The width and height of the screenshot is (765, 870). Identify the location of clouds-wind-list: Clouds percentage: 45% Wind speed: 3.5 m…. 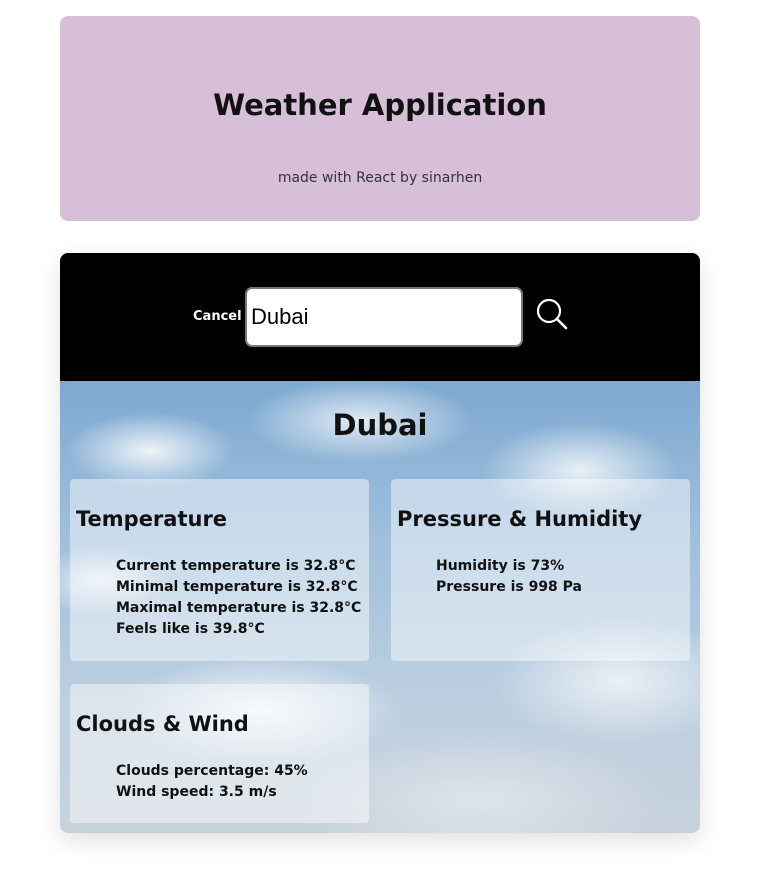
(212, 782).